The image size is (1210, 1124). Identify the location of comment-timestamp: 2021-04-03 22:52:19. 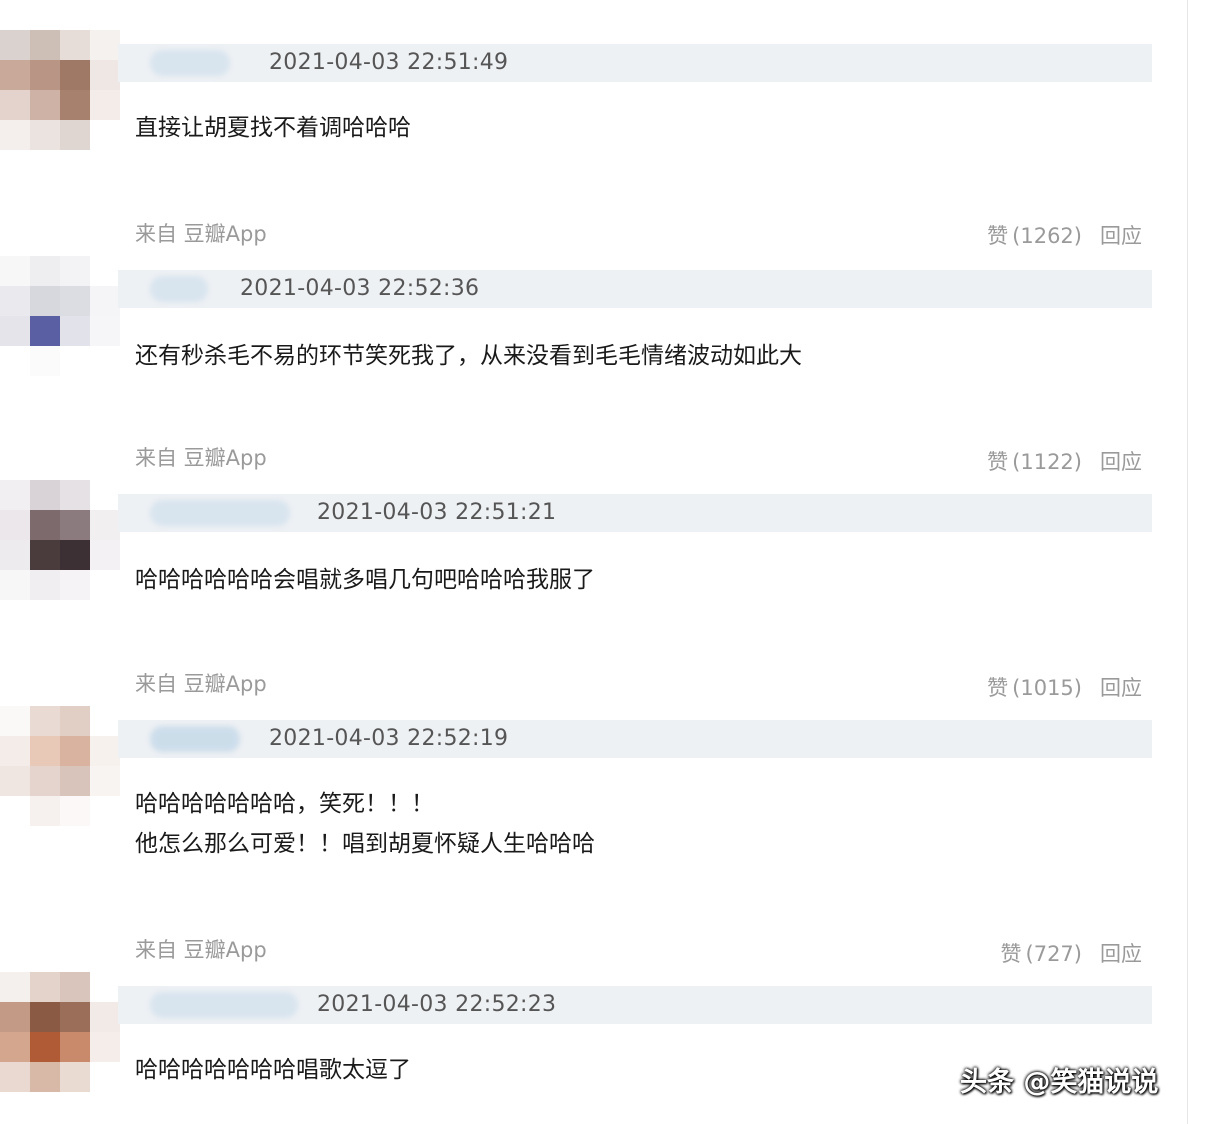
(389, 738).